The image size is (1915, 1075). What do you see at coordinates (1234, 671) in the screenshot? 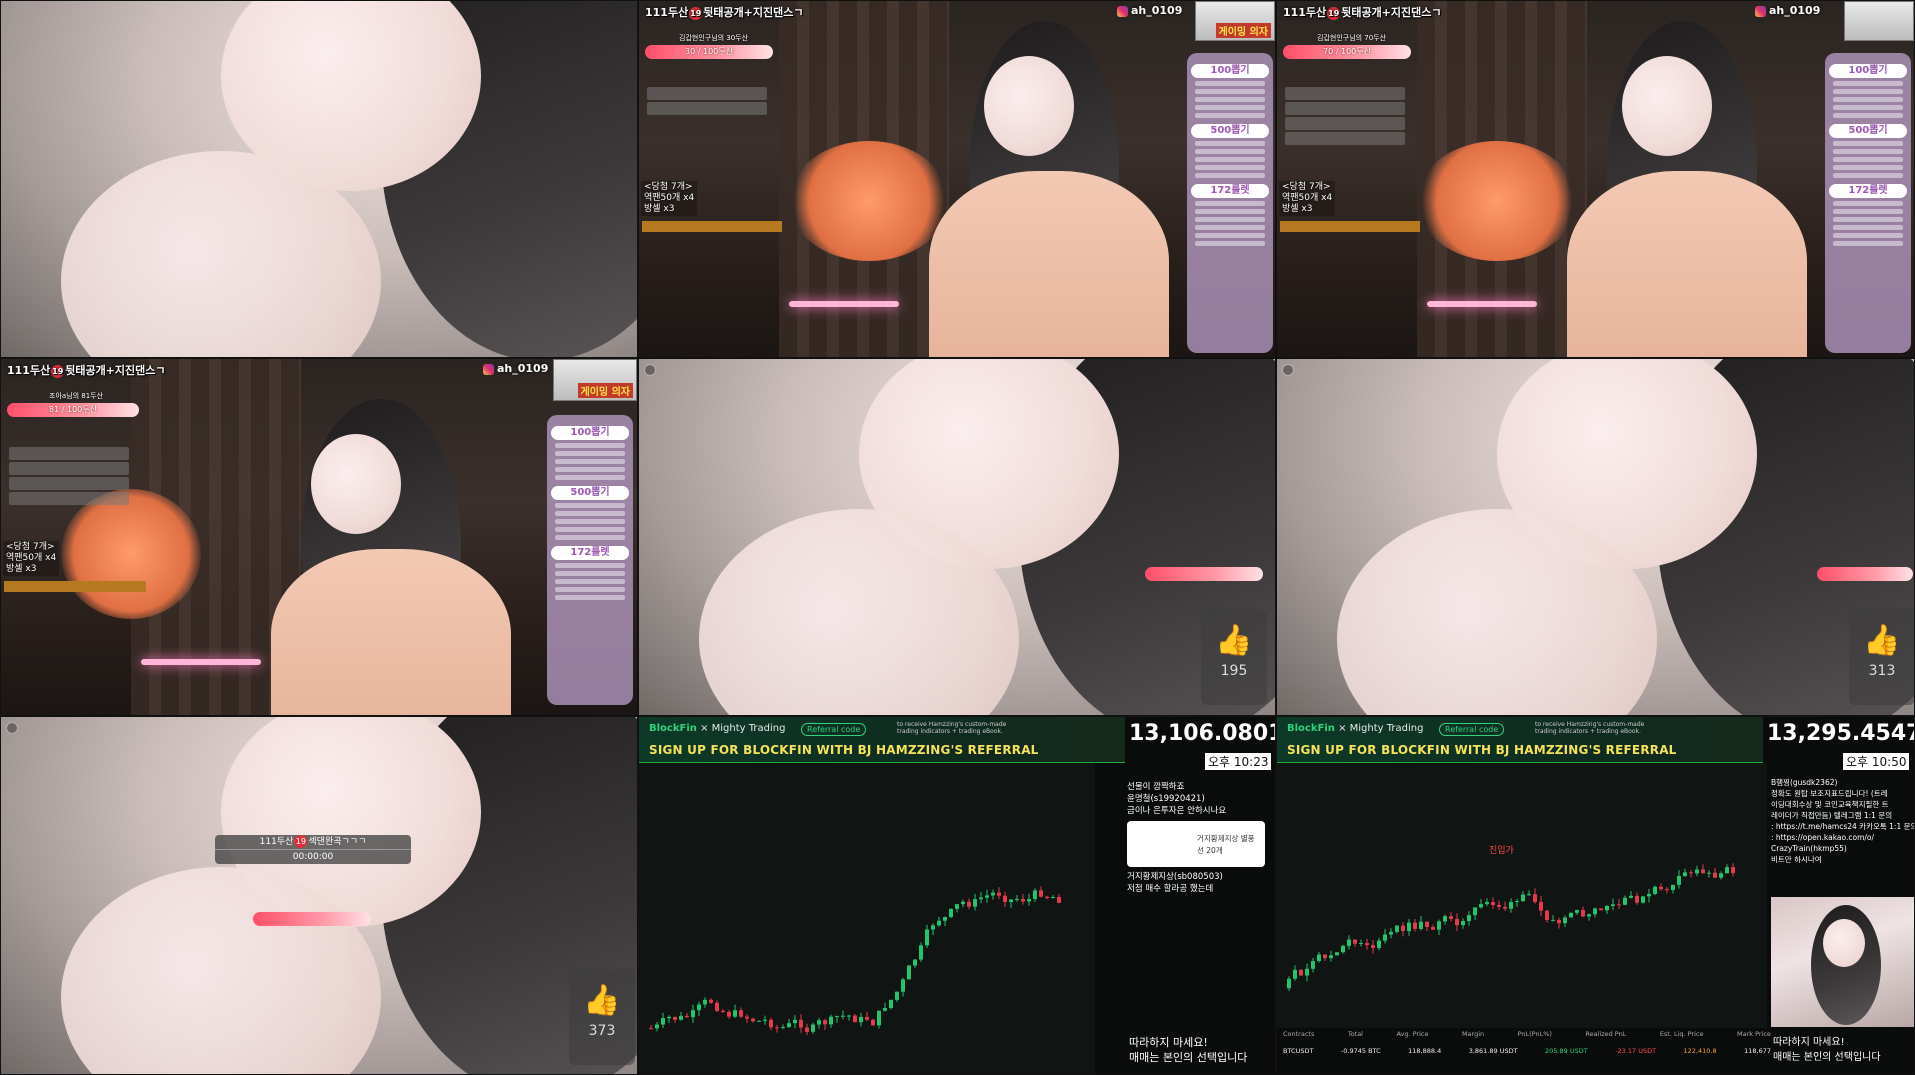
I see `like-count: 195` at bounding box center [1234, 671].